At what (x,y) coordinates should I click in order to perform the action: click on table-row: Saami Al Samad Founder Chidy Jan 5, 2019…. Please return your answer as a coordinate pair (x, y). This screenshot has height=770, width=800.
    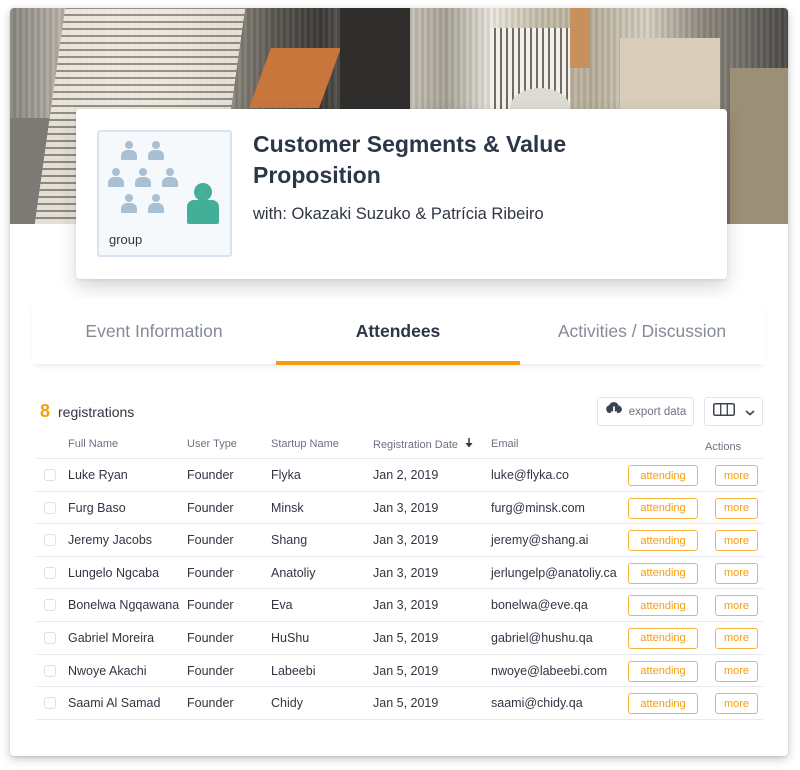
    Looking at the image, I should click on (399, 703).